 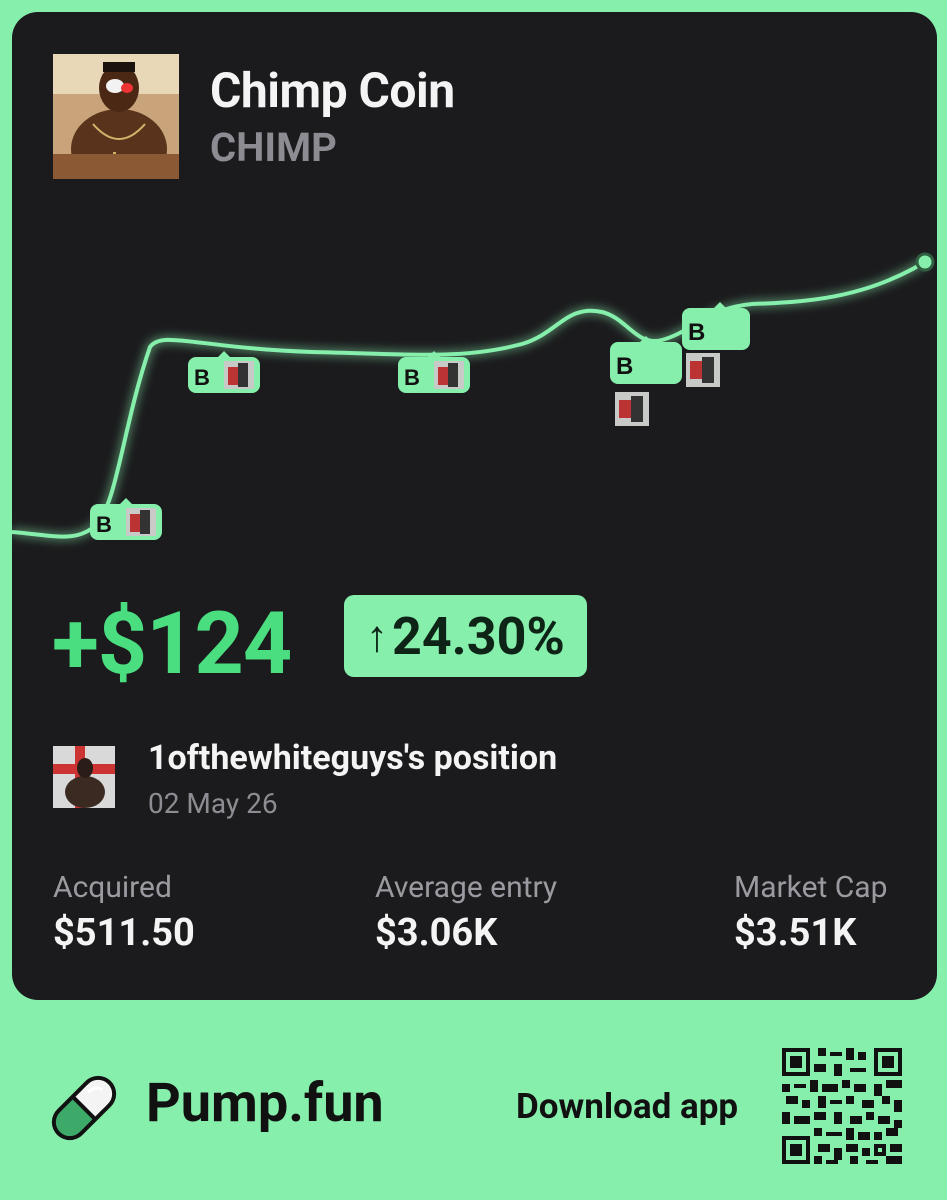 I want to click on brand-name: Pump.fun, so click(x=265, y=1103).